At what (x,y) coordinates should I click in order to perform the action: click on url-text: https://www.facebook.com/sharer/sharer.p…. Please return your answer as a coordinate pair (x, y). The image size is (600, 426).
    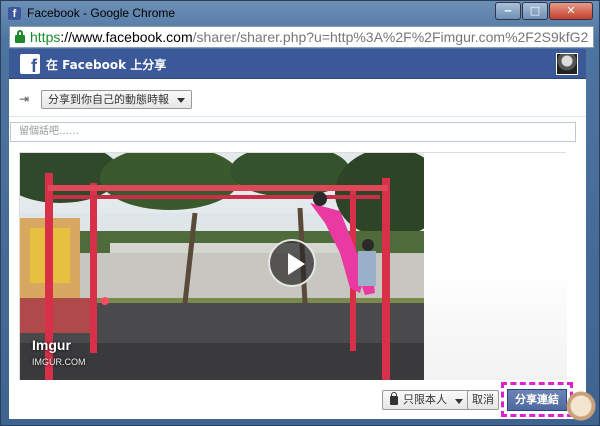
    Looking at the image, I should click on (309, 37).